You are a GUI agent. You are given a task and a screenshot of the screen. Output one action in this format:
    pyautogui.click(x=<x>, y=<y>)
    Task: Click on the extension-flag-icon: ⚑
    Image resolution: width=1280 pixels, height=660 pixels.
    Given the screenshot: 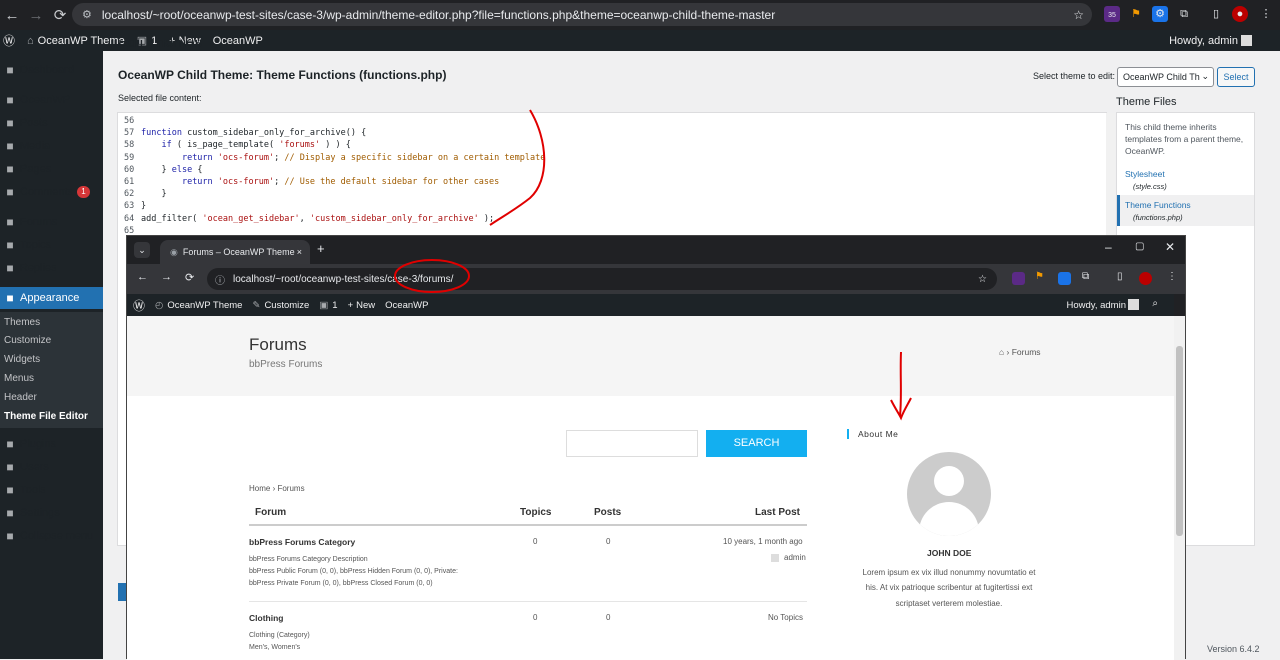 What is the action you would take?
    pyautogui.click(x=1136, y=14)
    